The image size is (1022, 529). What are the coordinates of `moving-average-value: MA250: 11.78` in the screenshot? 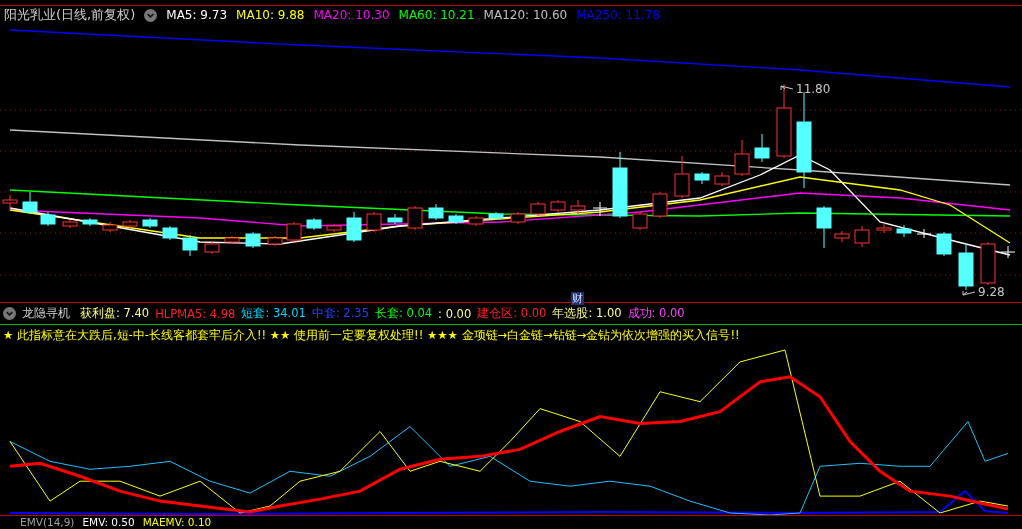 It's located at (618, 15).